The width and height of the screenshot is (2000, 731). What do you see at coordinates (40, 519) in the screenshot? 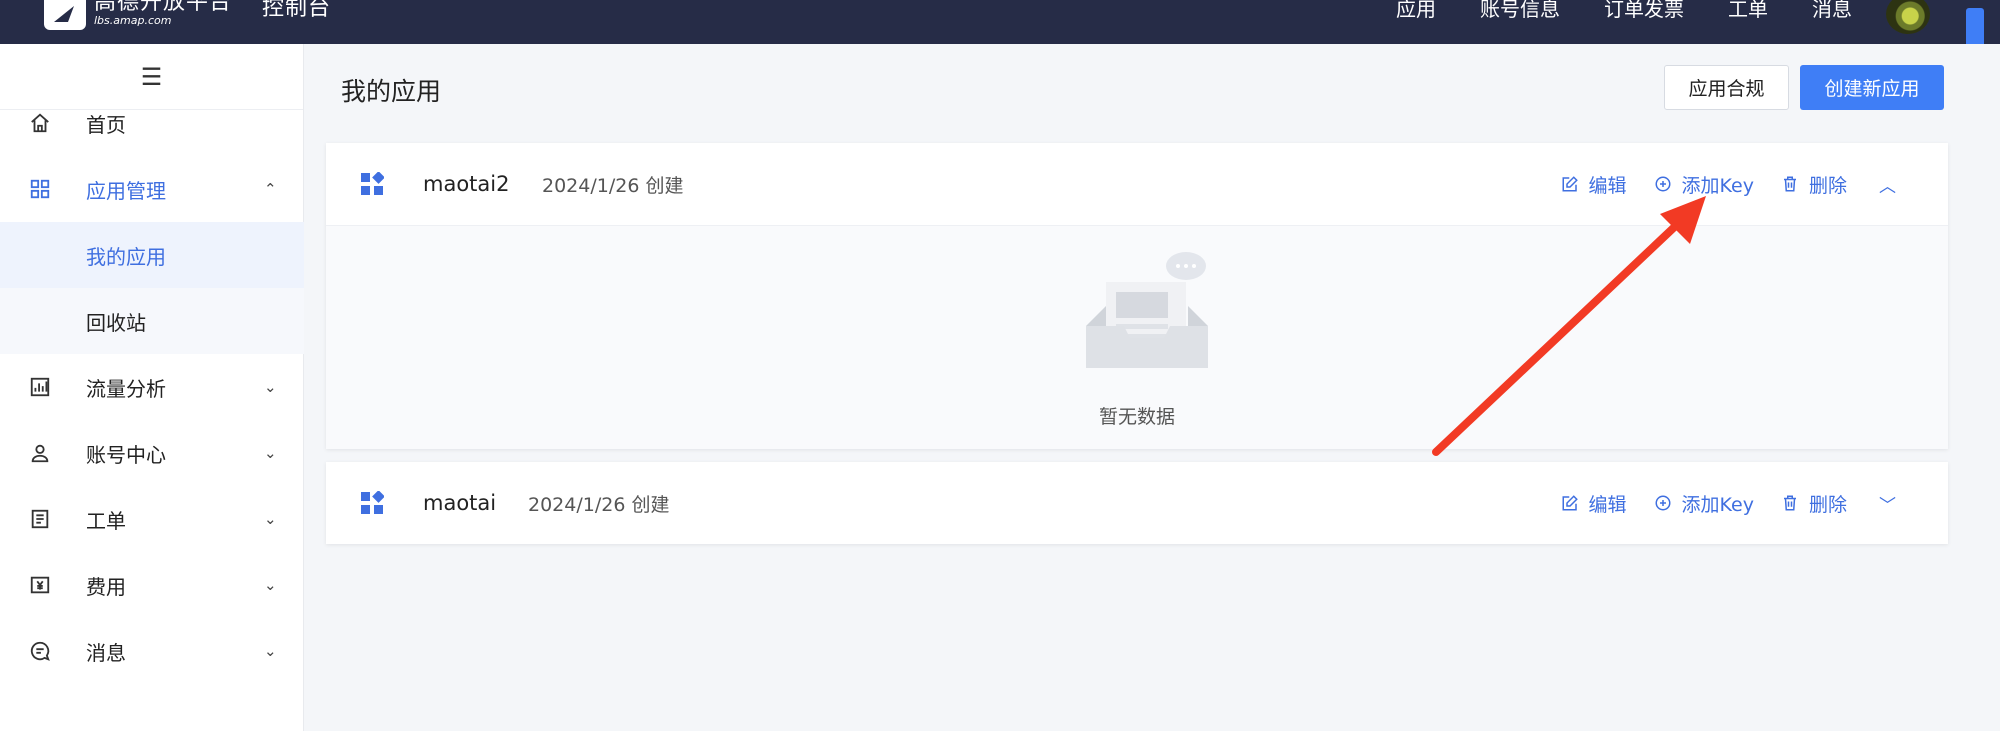
I see `clipboard-icon` at bounding box center [40, 519].